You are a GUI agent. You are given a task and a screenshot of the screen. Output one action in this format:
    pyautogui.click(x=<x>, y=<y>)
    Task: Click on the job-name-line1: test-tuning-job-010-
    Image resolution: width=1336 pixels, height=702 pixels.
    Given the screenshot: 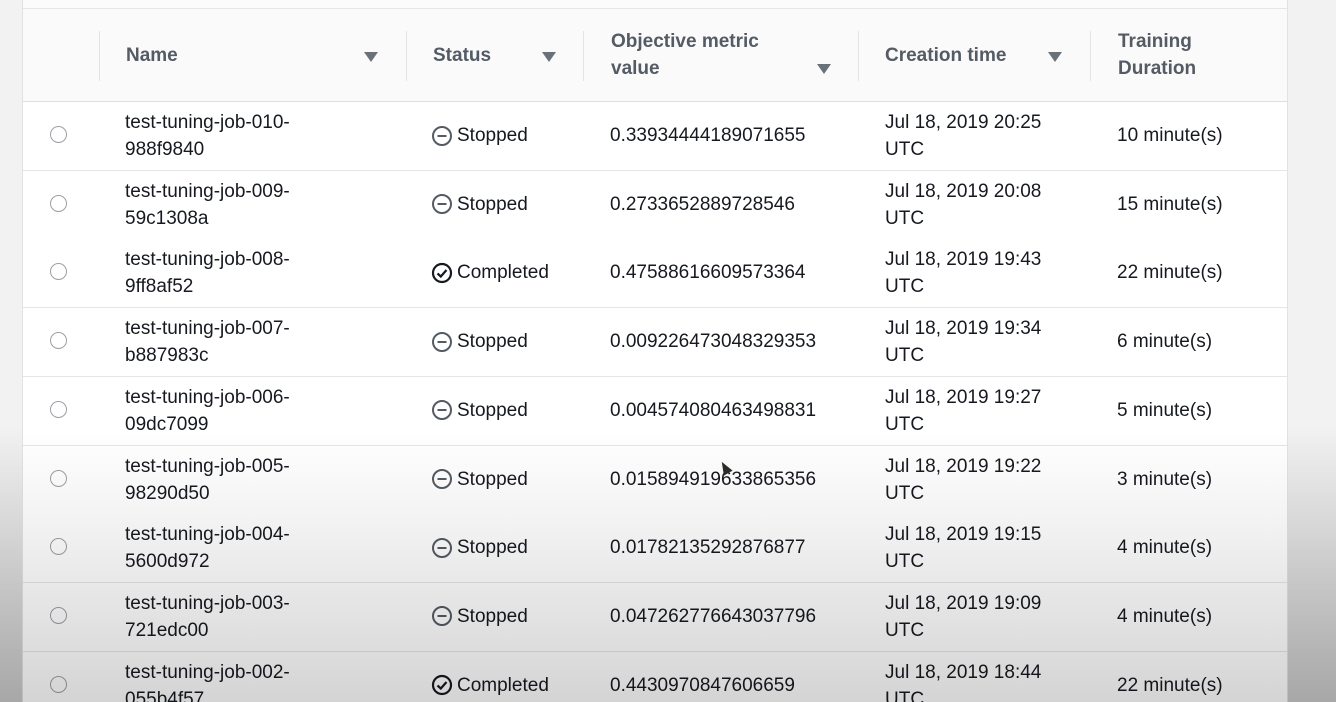 What is the action you would take?
    pyautogui.click(x=207, y=122)
    